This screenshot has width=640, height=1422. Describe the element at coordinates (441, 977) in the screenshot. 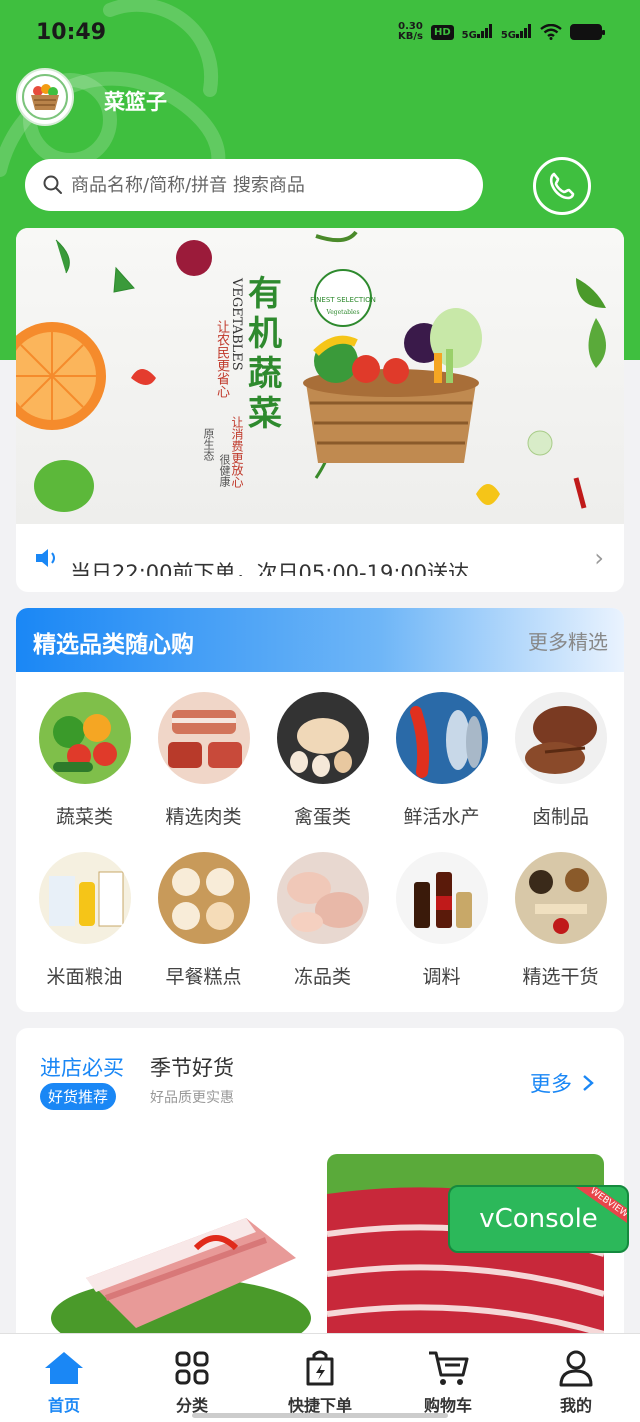

I see `category-label: 调料` at that location.